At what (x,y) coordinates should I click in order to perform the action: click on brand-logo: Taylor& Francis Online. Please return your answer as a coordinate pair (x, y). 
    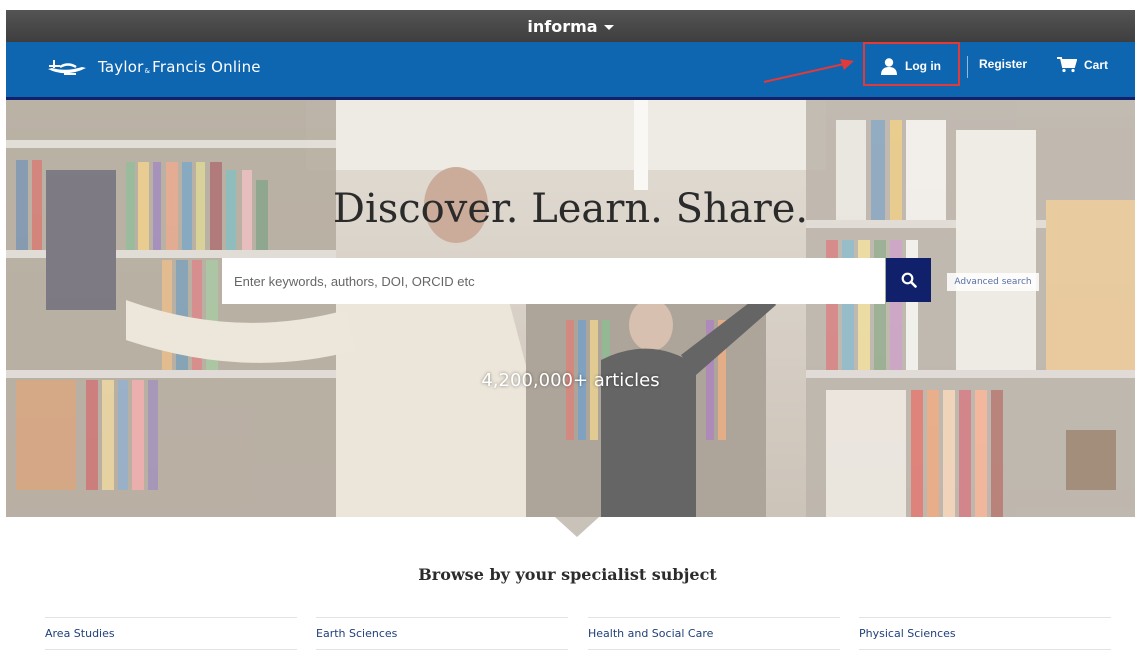
    Looking at the image, I should click on (153, 67).